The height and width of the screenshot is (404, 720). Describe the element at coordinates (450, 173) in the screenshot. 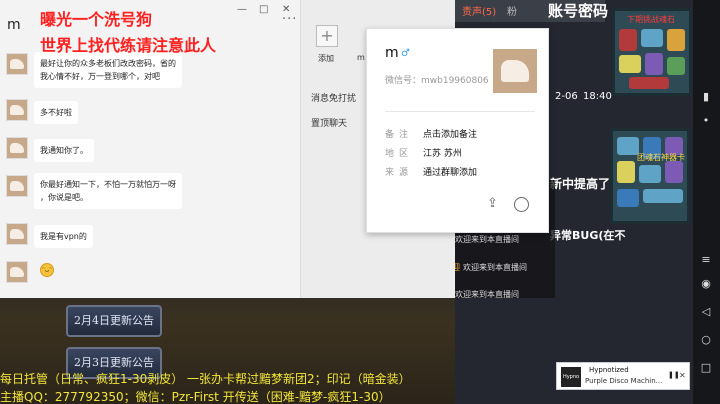

I see `source-value: 通过群聊添加` at that location.